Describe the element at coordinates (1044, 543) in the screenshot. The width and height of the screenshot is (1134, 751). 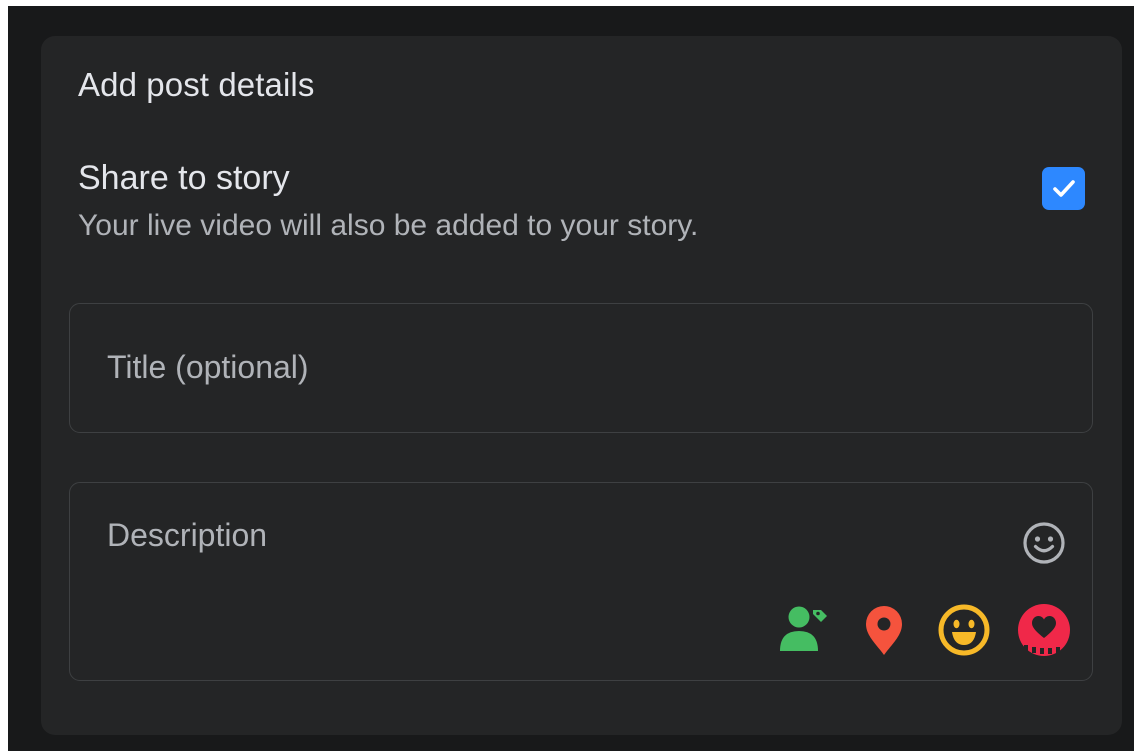
I see `smiley-outline-icon` at that location.